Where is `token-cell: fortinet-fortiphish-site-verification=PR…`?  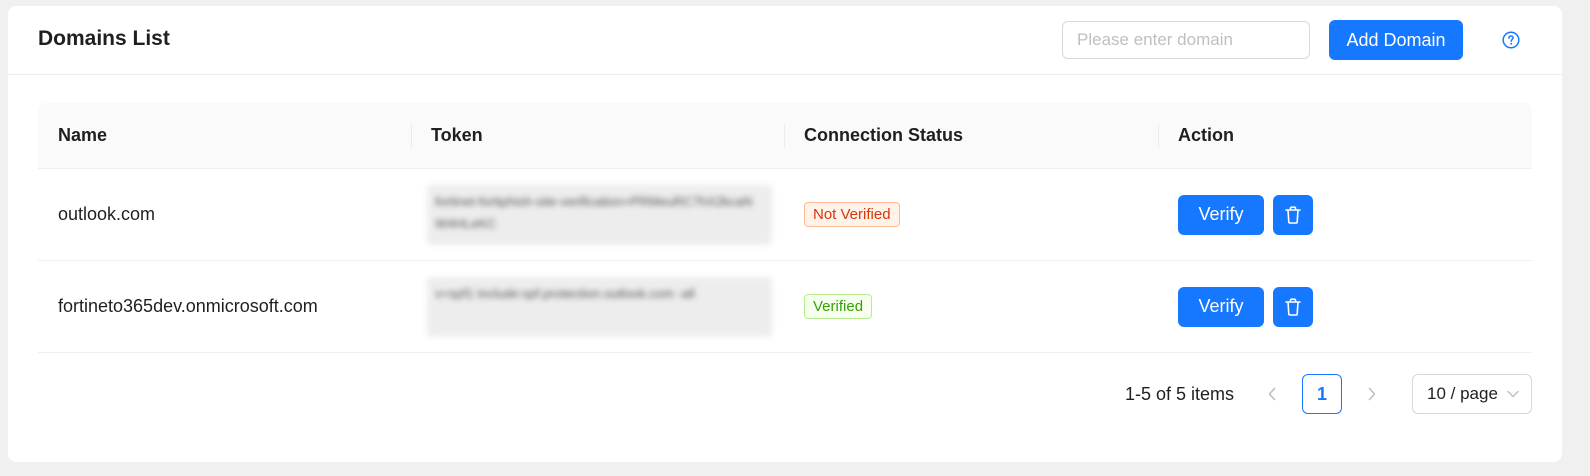 token-cell: fortinet-fortiphish-site-verification=PR… is located at coordinates (597, 214).